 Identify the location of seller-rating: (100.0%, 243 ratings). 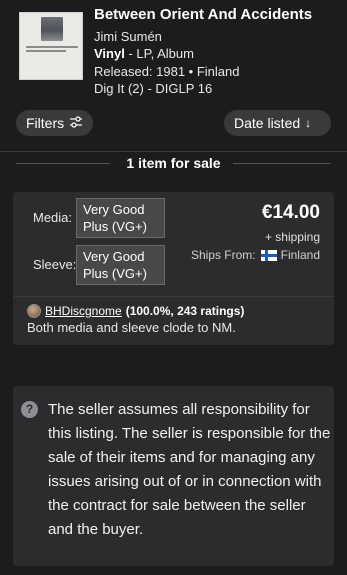
(185, 311).